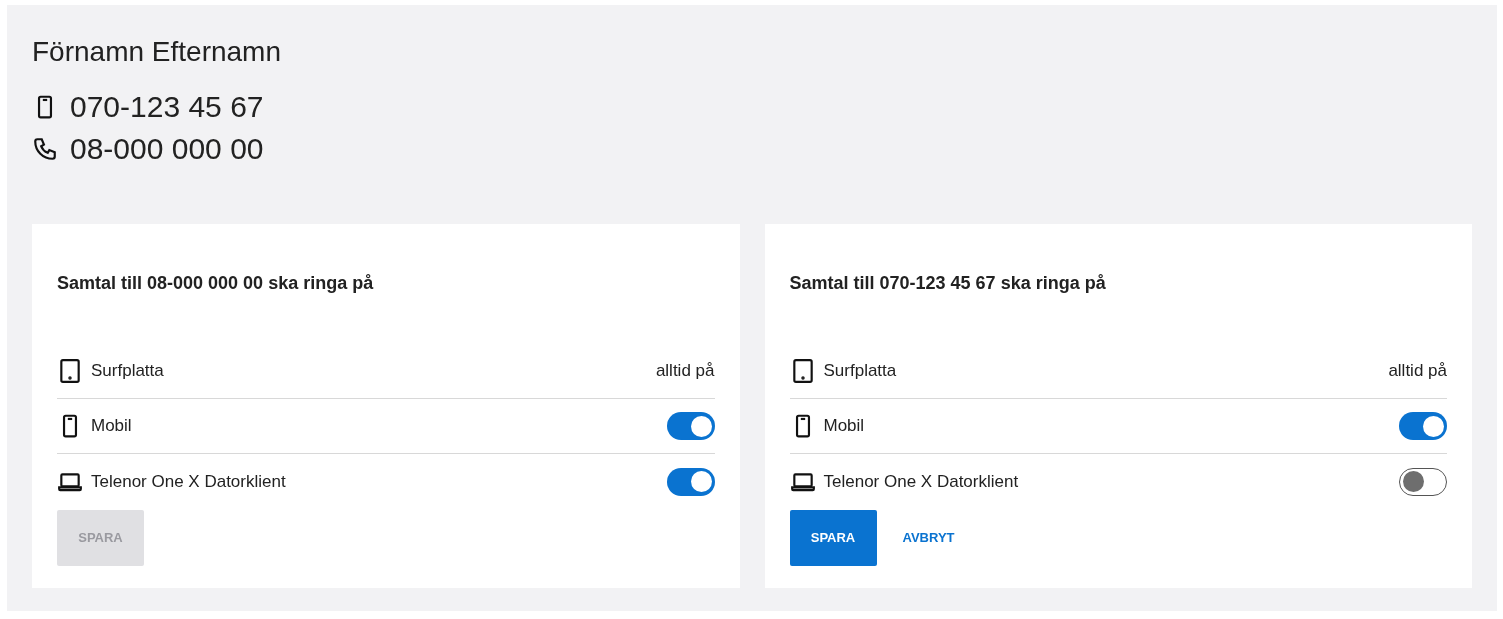 The height and width of the screenshot is (619, 1503). I want to click on card-title: Samtal till 070-123 45 67 ska ringa på, so click(948, 283).